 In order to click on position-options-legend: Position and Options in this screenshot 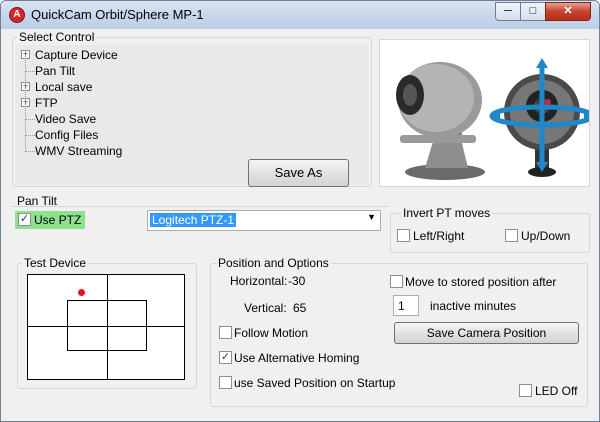, I will do `click(273, 263)`.